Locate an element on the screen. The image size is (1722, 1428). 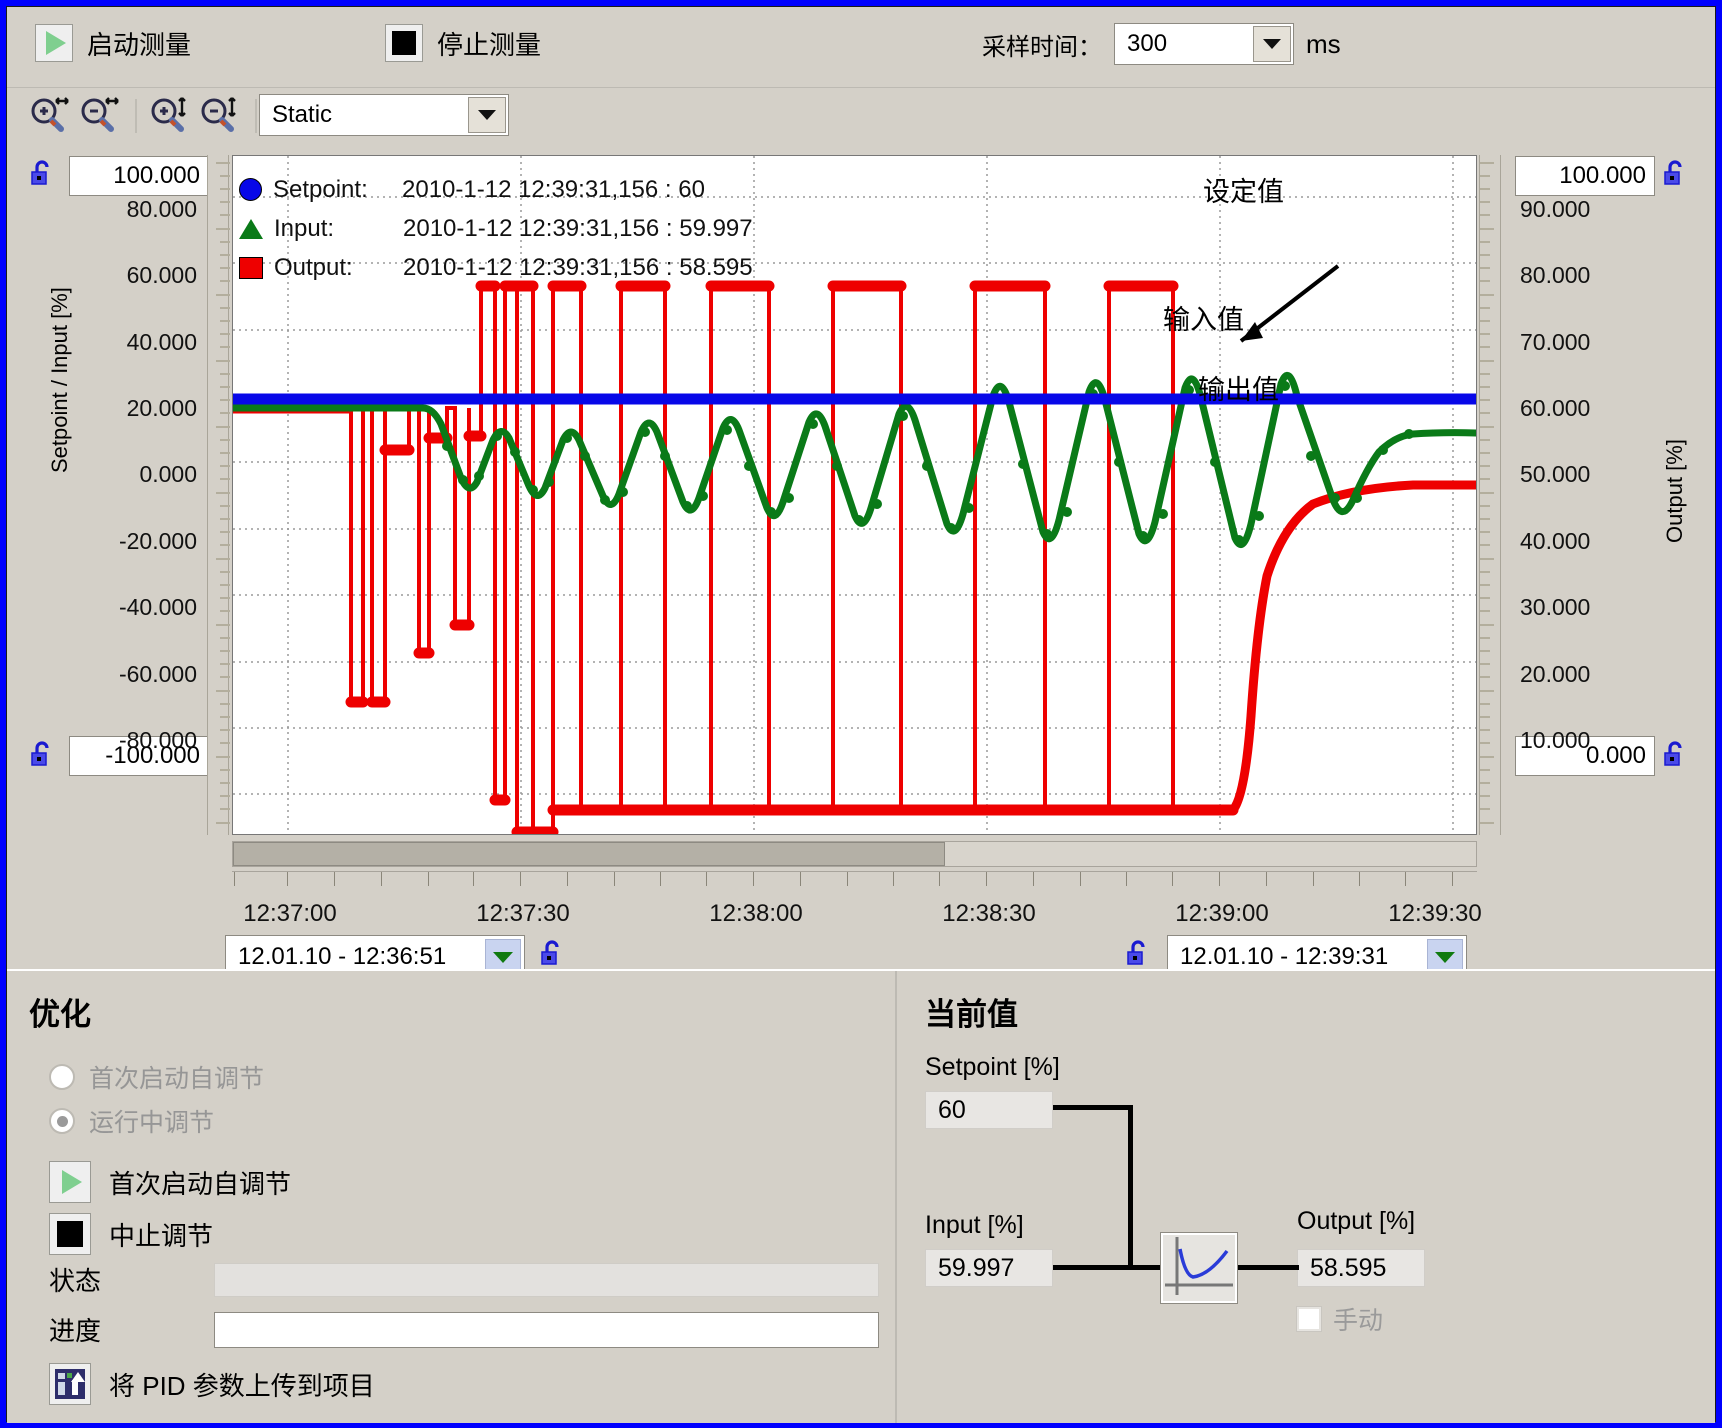
status-label: 状态 is located at coordinates (75, 1281).